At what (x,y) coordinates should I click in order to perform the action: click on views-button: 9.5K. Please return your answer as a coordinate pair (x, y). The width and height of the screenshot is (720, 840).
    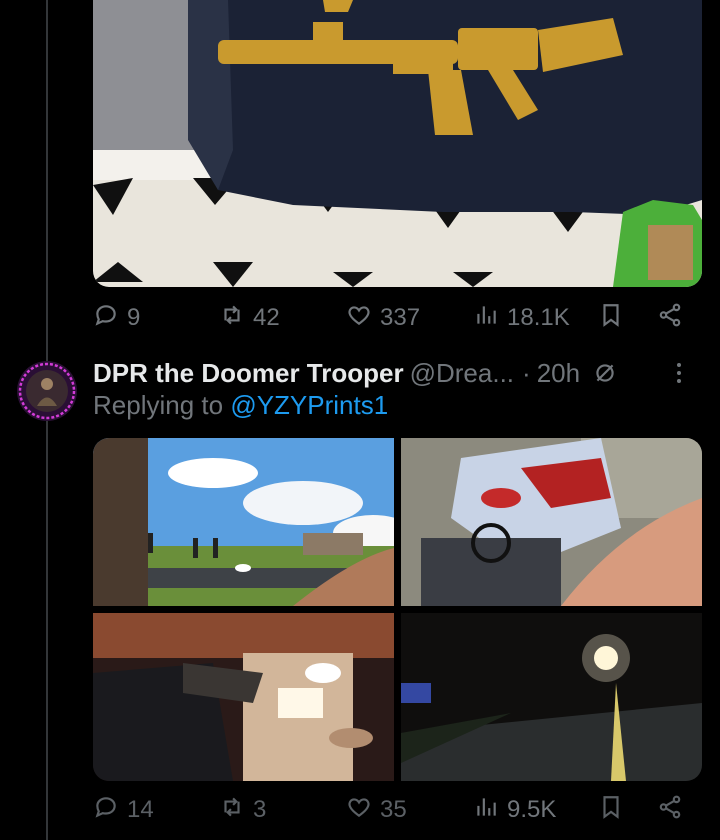
    Looking at the image, I should click on (514, 810).